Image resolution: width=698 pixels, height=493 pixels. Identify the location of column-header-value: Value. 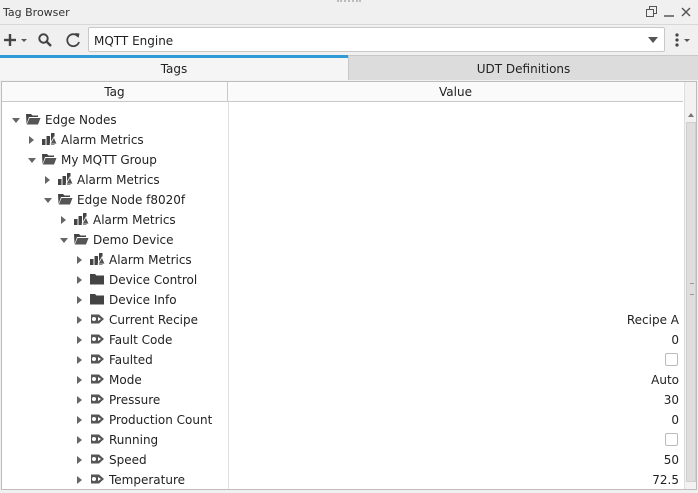
(455, 92).